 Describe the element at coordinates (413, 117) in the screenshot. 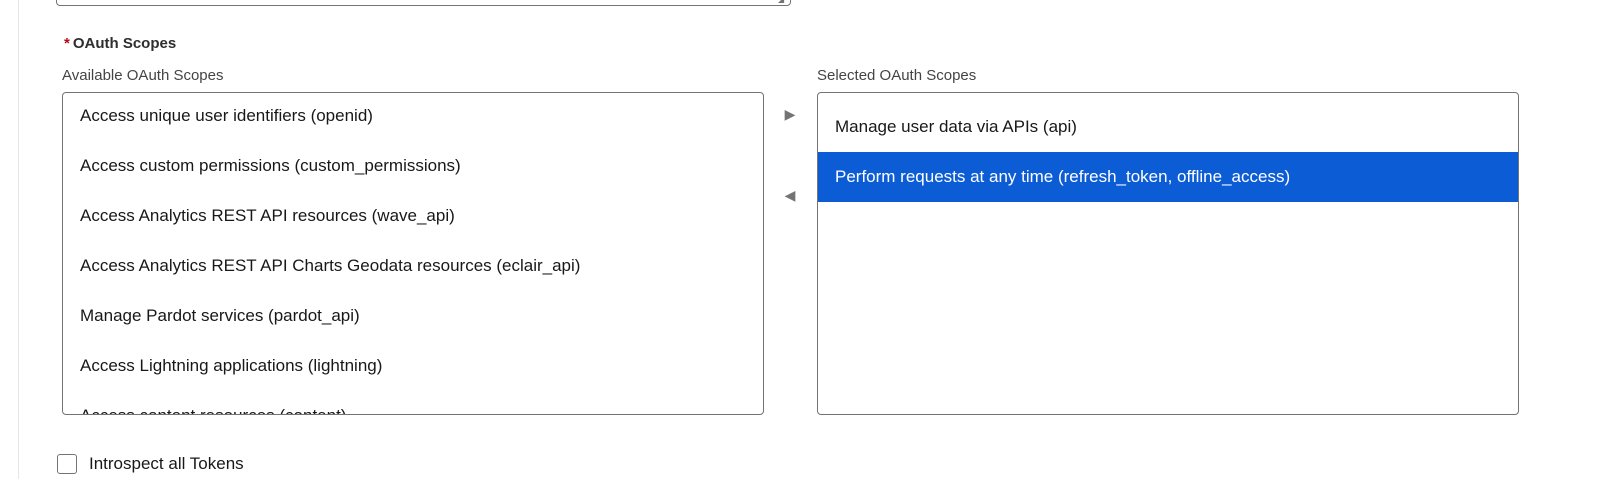

I see `available-scope-option: Access unique user identifiers (openid)` at that location.